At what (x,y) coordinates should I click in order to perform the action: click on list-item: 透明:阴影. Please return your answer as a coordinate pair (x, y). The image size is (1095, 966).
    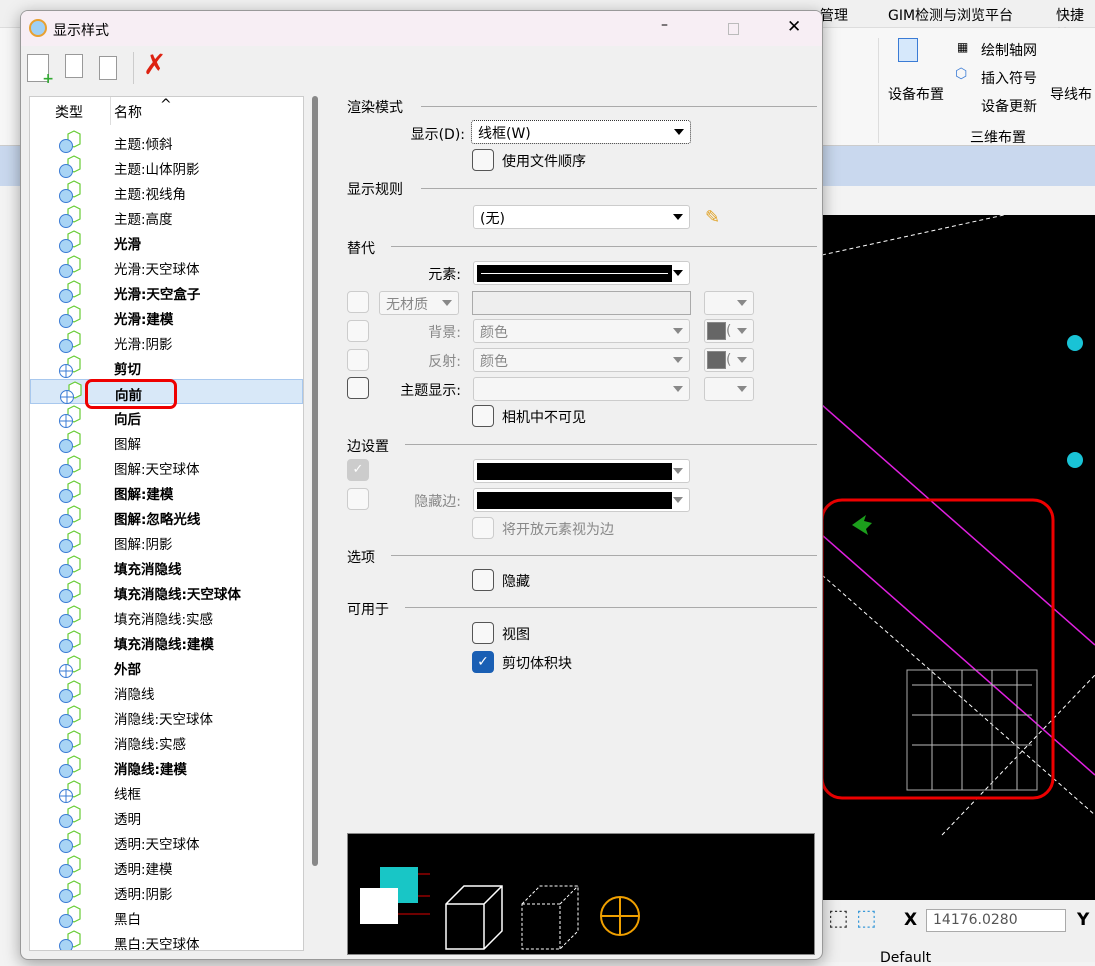
    Looking at the image, I should click on (166, 891).